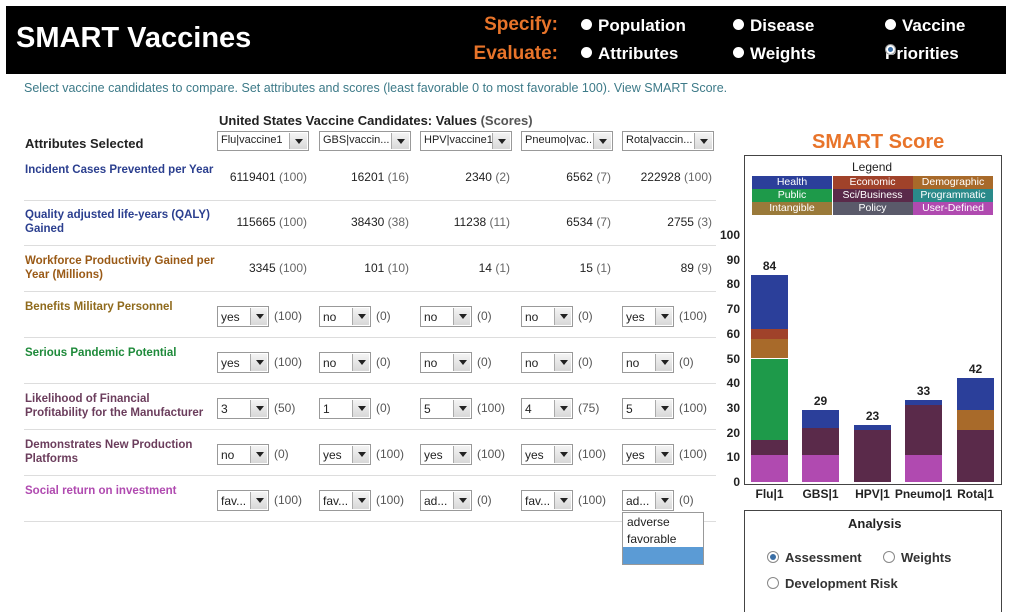 The image size is (1013, 612). What do you see at coordinates (774, 54) in the screenshot?
I see `nav-weights: Weights` at bounding box center [774, 54].